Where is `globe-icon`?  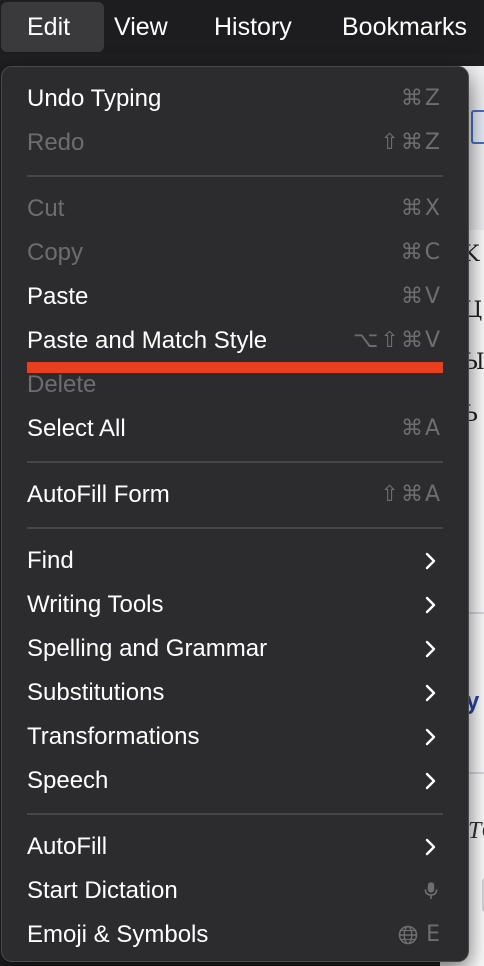
globe-icon is located at coordinates (408, 935).